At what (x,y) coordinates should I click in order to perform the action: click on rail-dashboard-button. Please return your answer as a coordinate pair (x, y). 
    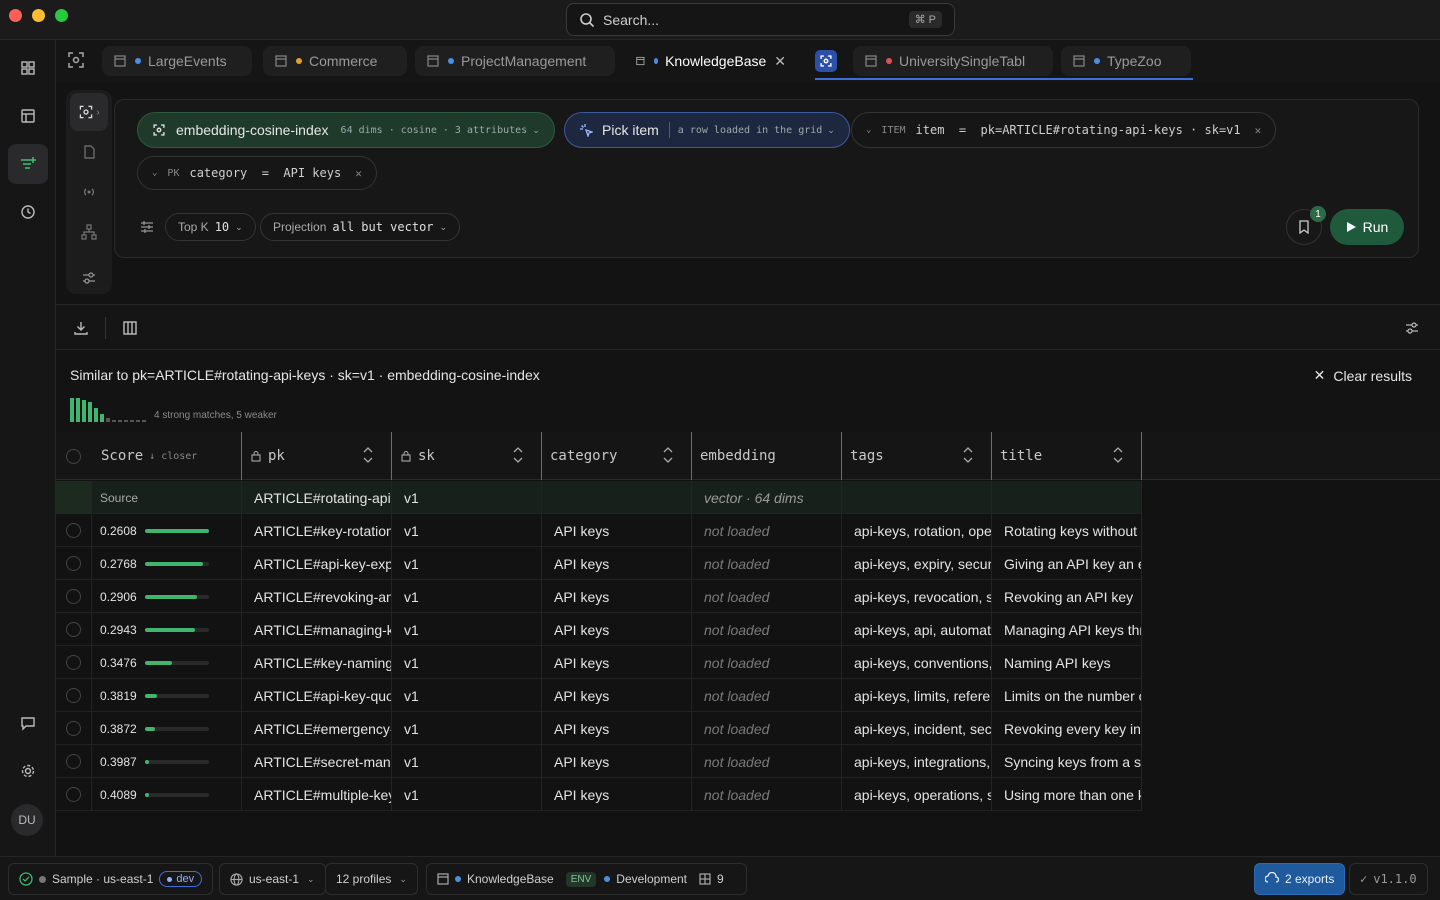
    Looking at the image, I should click on (28, 68).